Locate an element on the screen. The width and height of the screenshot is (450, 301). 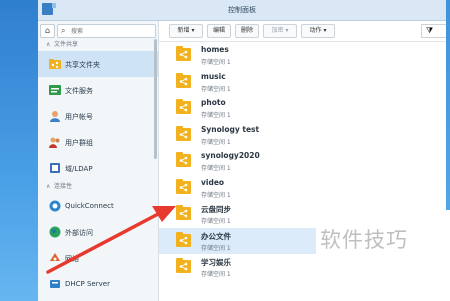
user-icon is located at coordinates (55, 116).